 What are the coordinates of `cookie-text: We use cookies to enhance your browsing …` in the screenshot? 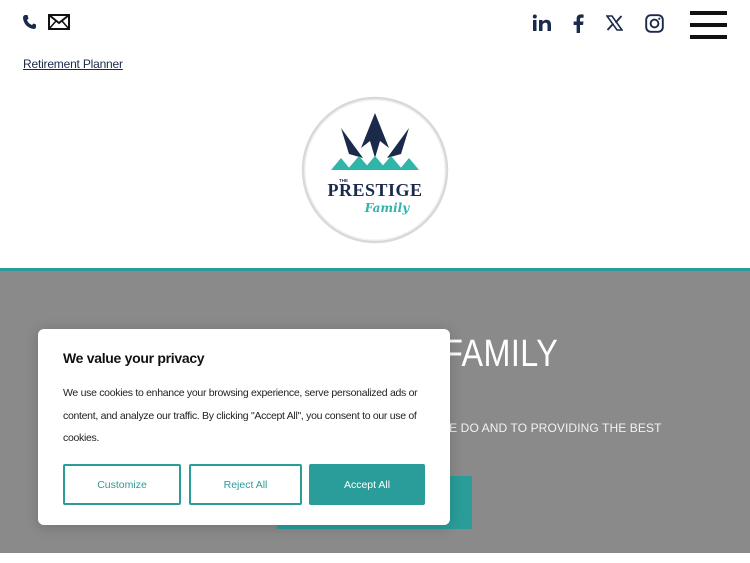 It's located at (240, 415).